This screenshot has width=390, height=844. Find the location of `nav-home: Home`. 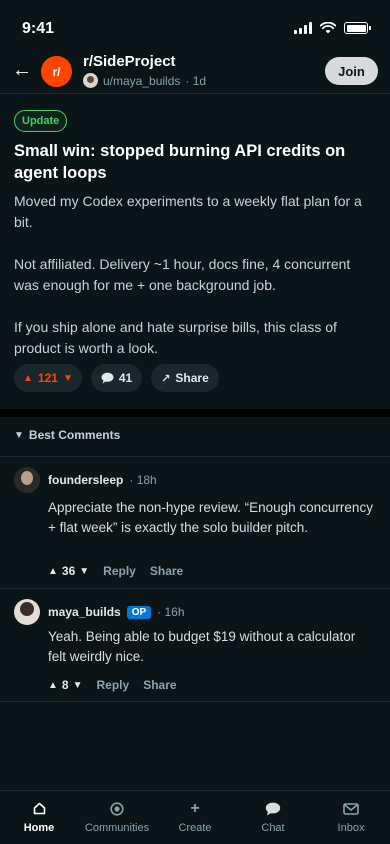

nav-home: Home is located at coordinates (39, 817).